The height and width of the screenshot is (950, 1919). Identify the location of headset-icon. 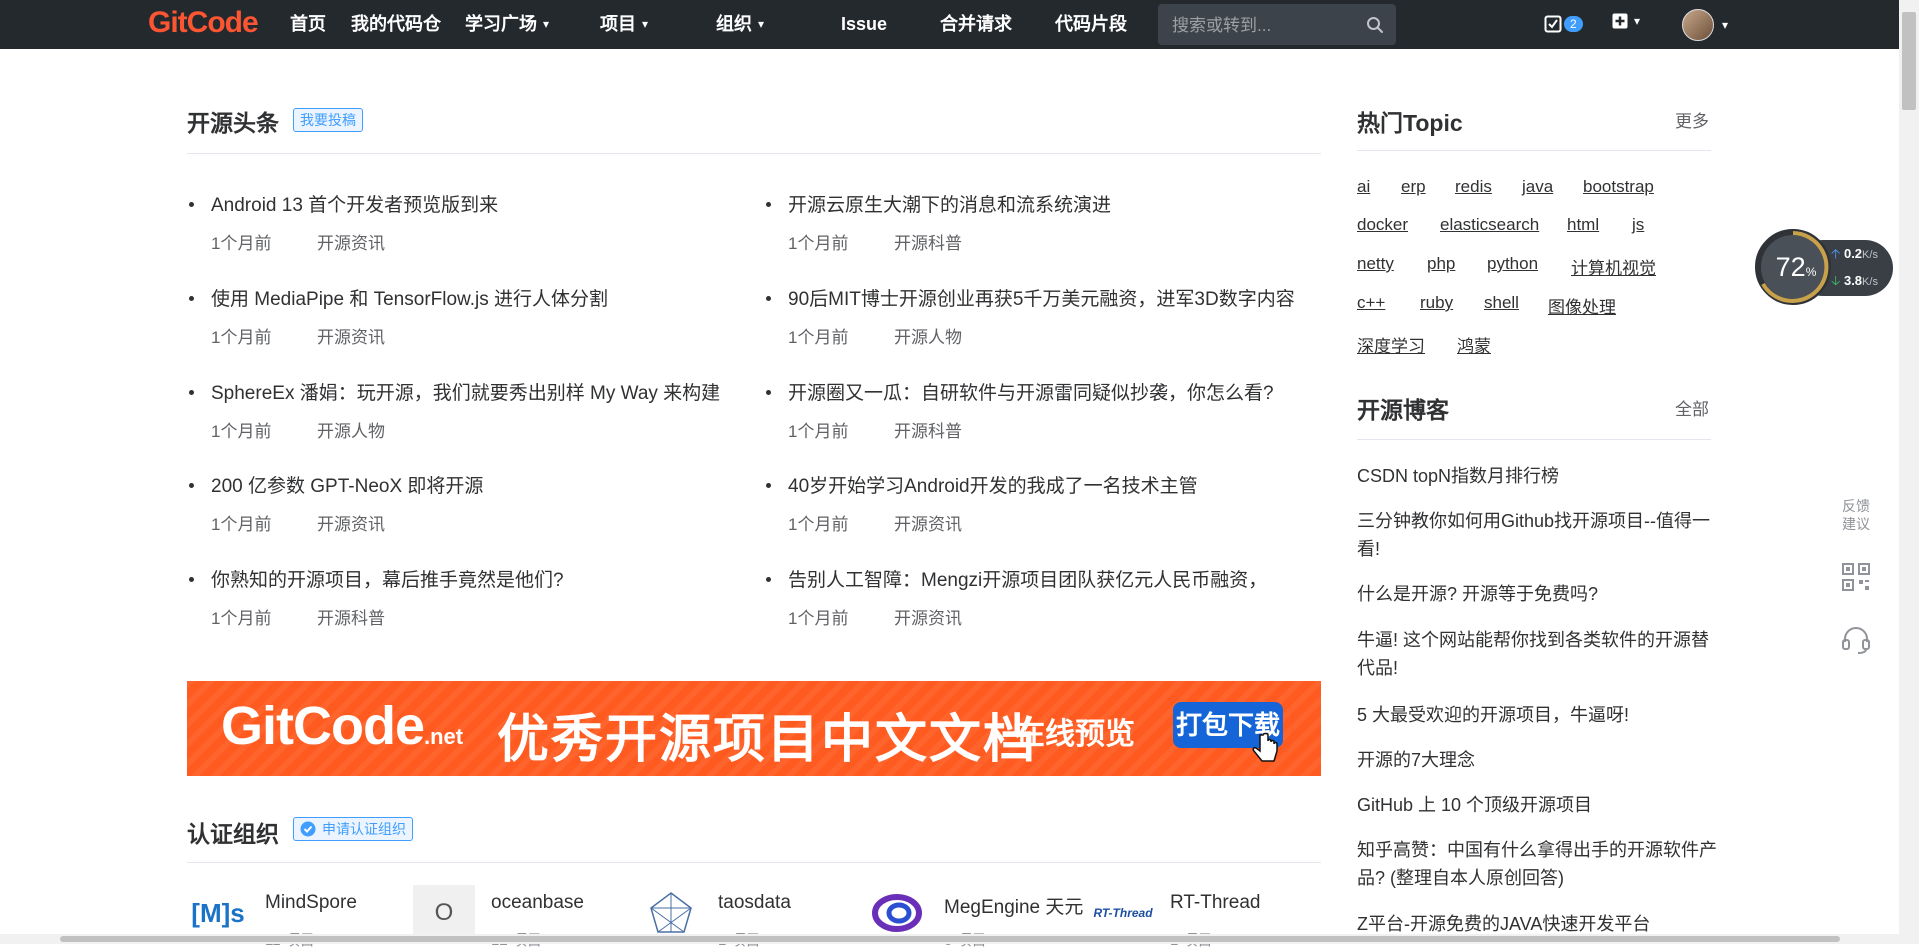
(1856, 640).